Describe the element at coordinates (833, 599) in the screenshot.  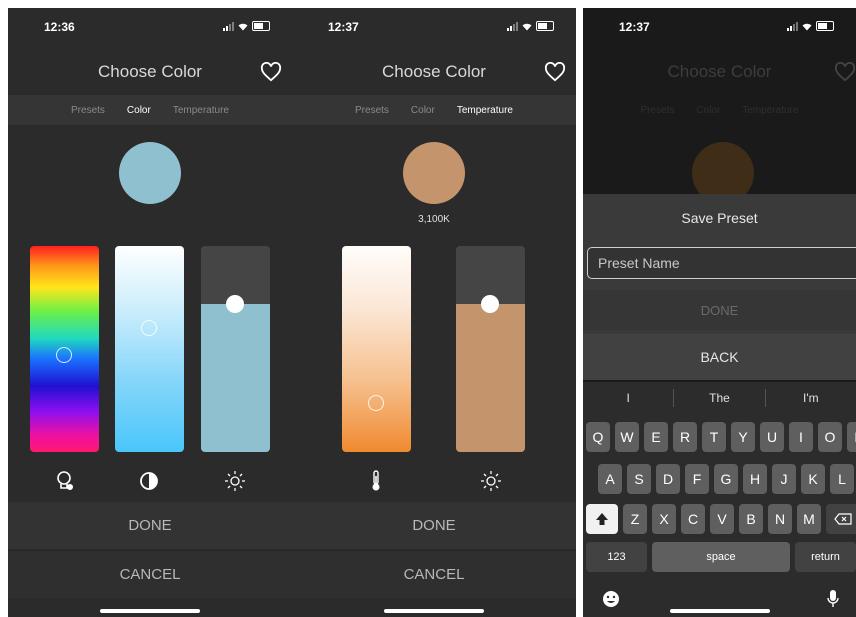
I see `microphone-icon` at that location.